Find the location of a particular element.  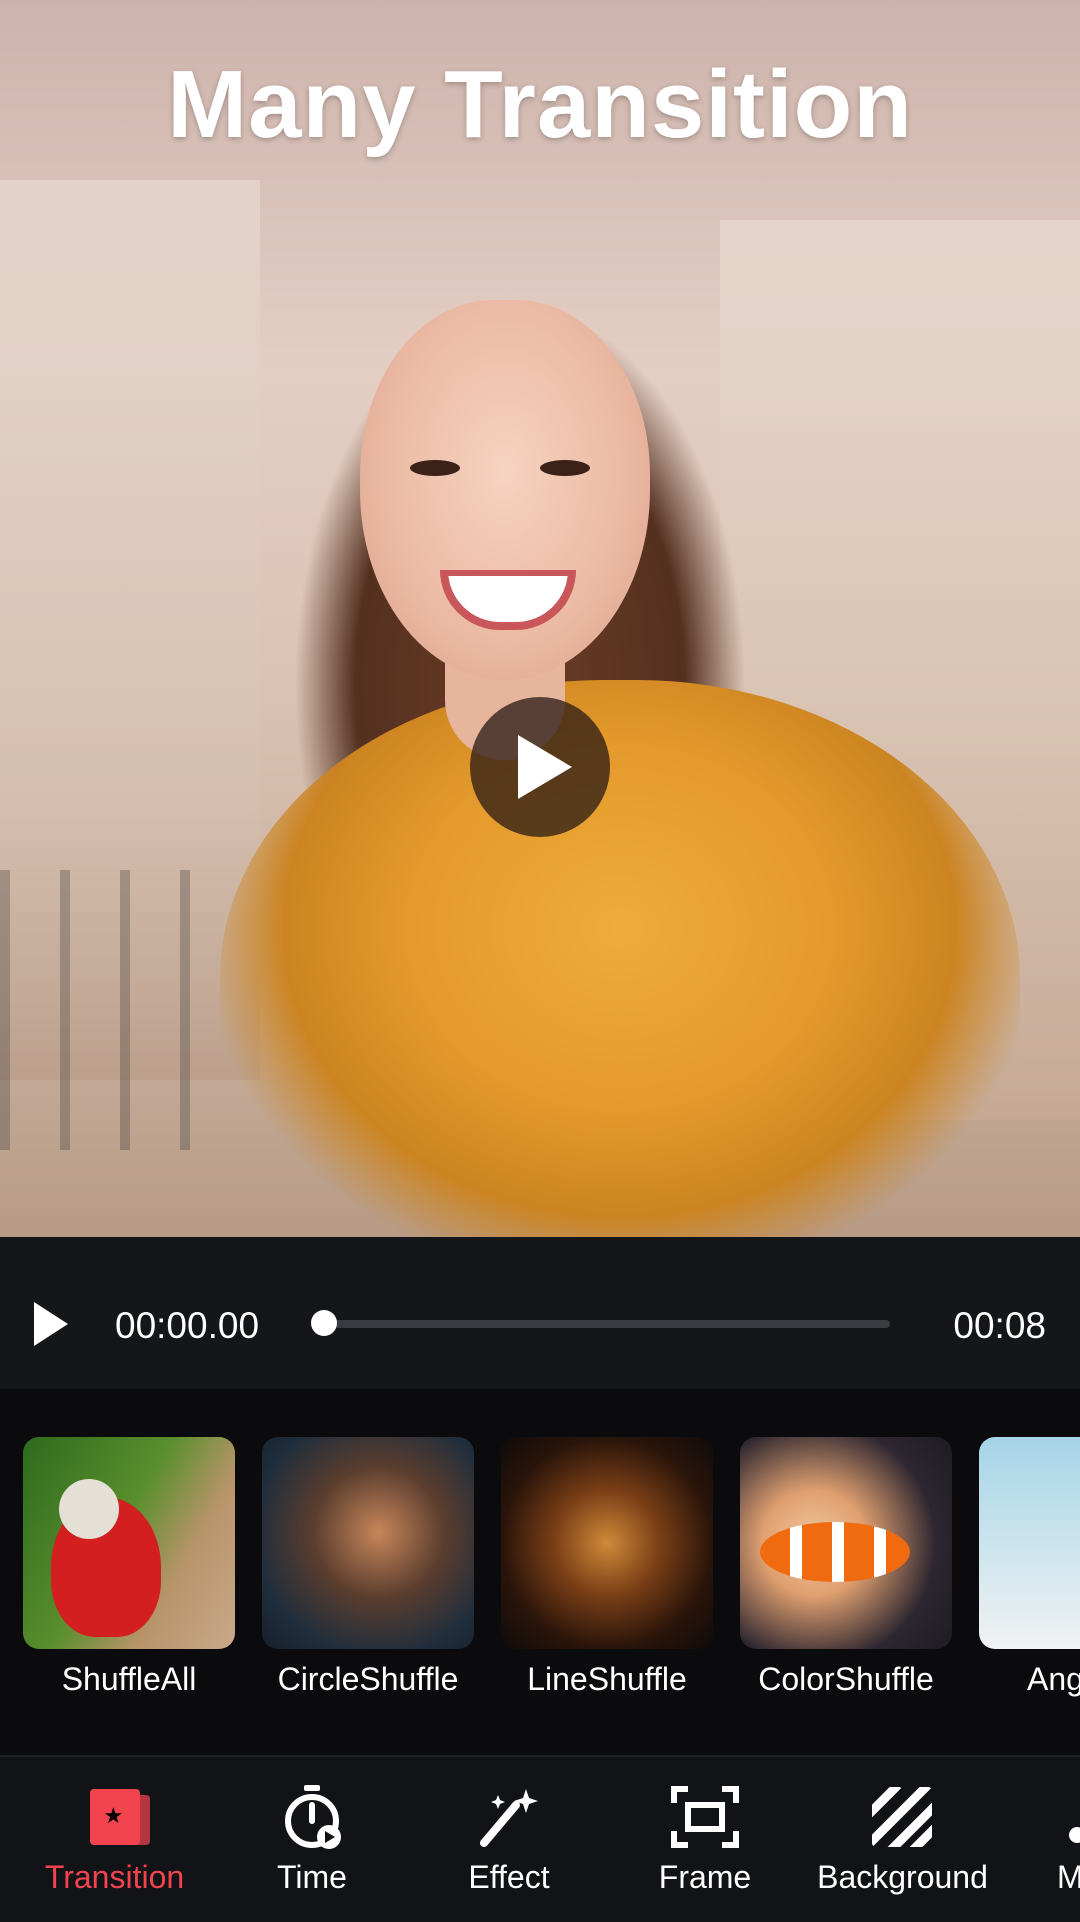

transition-item: CircleShuffle is located at coordinates (368, 1567).